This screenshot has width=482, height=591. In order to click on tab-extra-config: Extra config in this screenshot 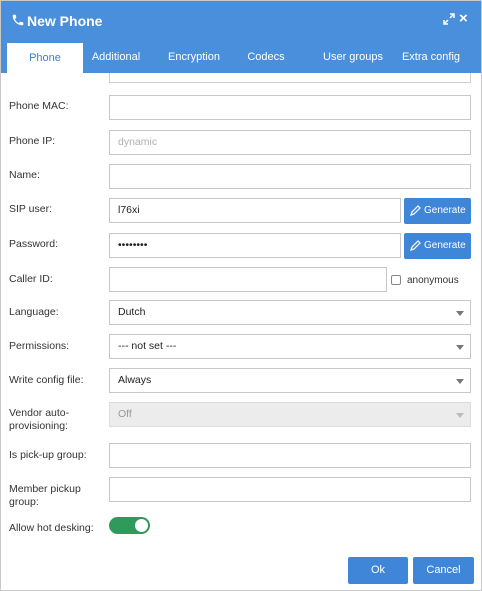, I will do `click(431, 57)`.